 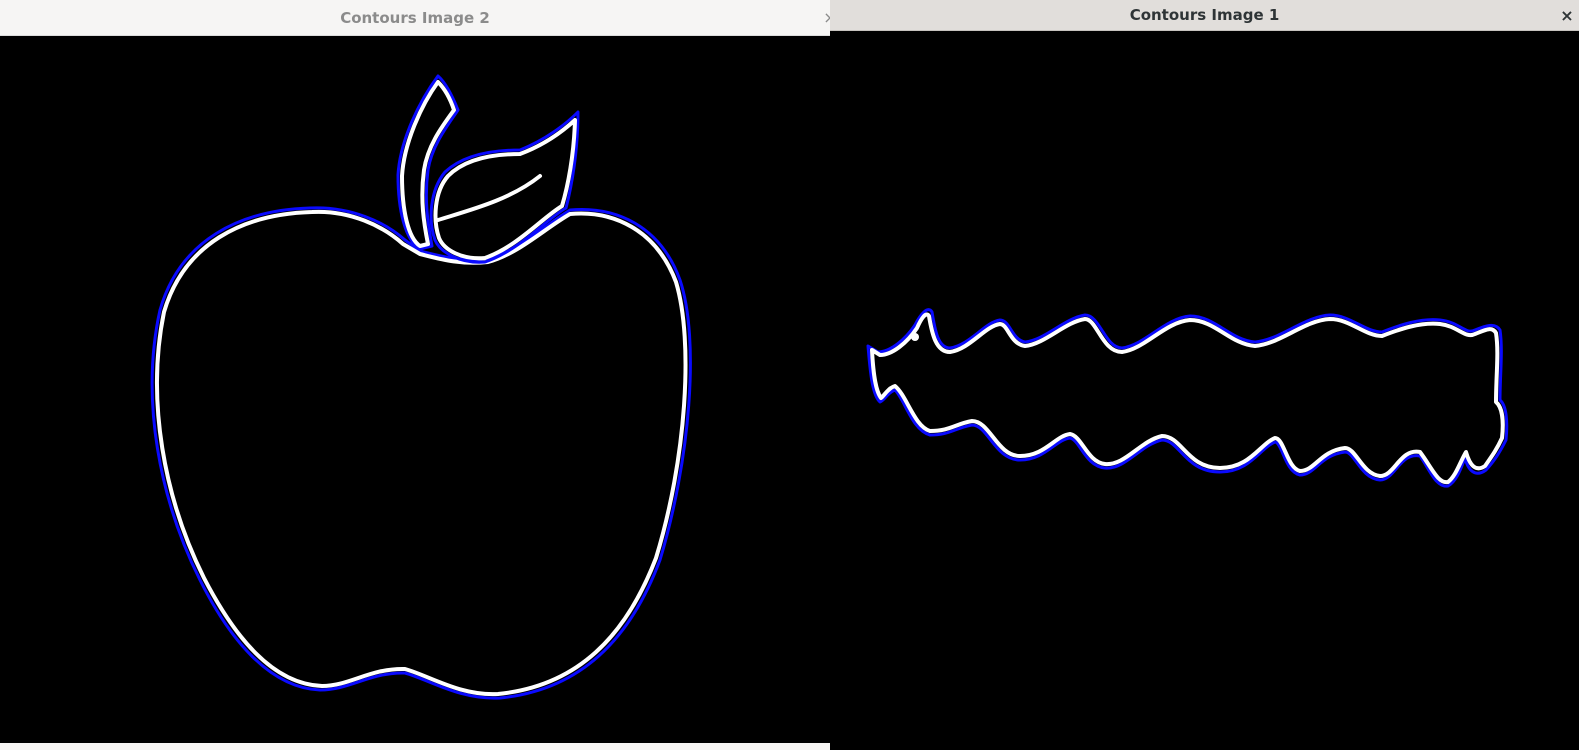 I want to click on wave-contour-blob, so click(x=915, y=337).